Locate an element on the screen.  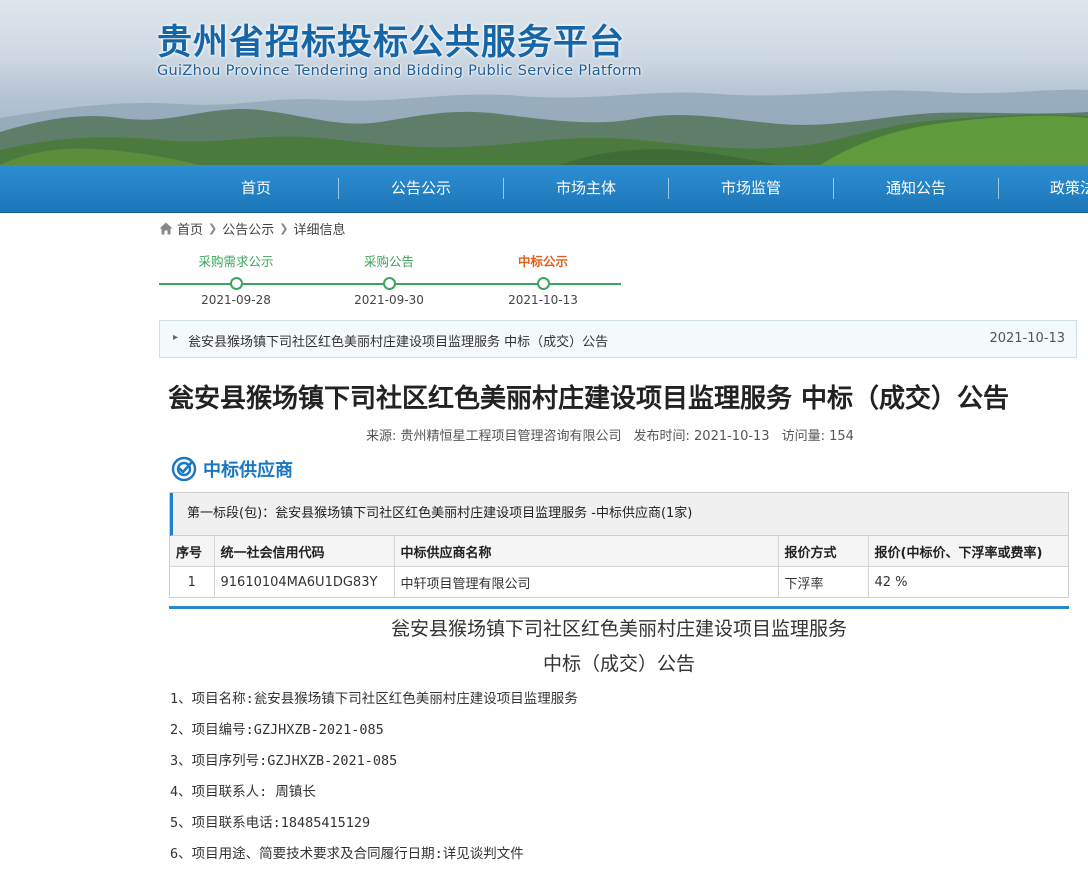
table-cell: 中轩项目管理有限公司 is located at coordinates (586, 581).